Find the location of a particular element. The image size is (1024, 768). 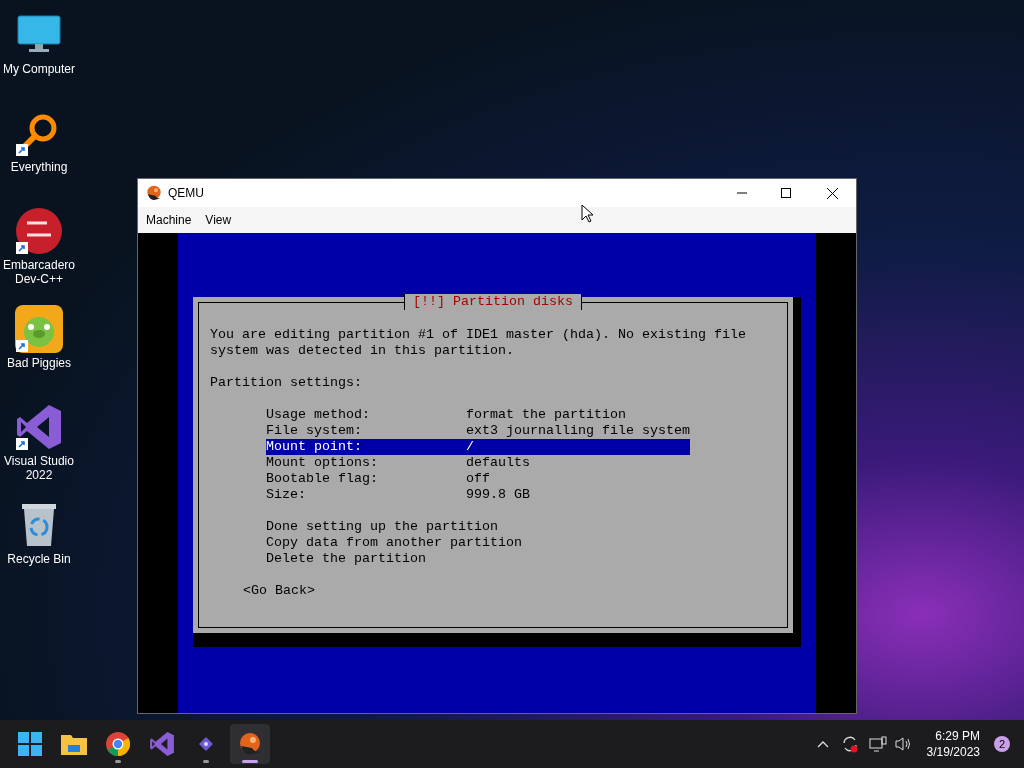

maximize-icon is located at coordinates (786, 193).